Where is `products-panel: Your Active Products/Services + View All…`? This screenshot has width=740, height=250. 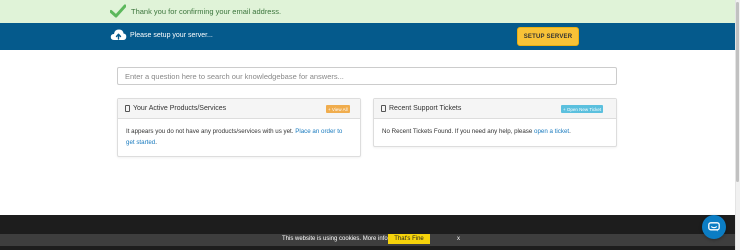
products-panel: Your Active Products/Services + View All… is located at coordinates (239, 127).